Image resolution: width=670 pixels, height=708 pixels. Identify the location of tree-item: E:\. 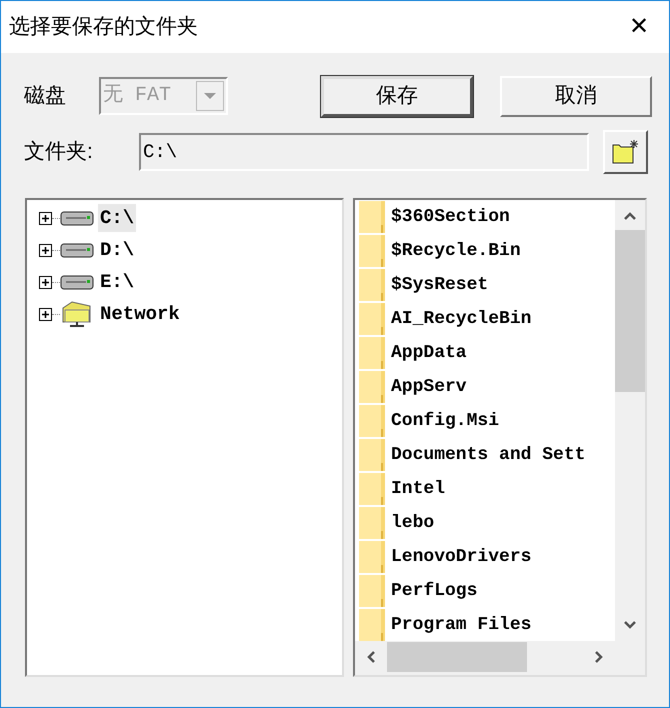
(117, 282).